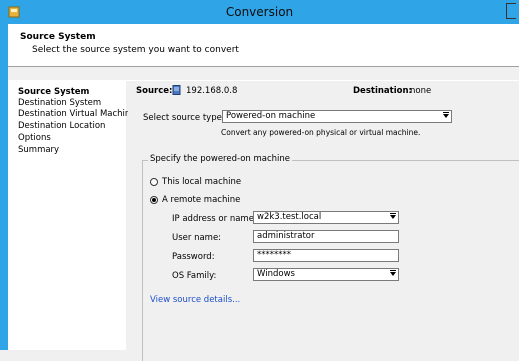  What do you see at coordinates (77, 114) in the screenshot?
I see `nav-item-destination-virtual-machine: Destination Virtual Machine` at bounding box center [77, 114].